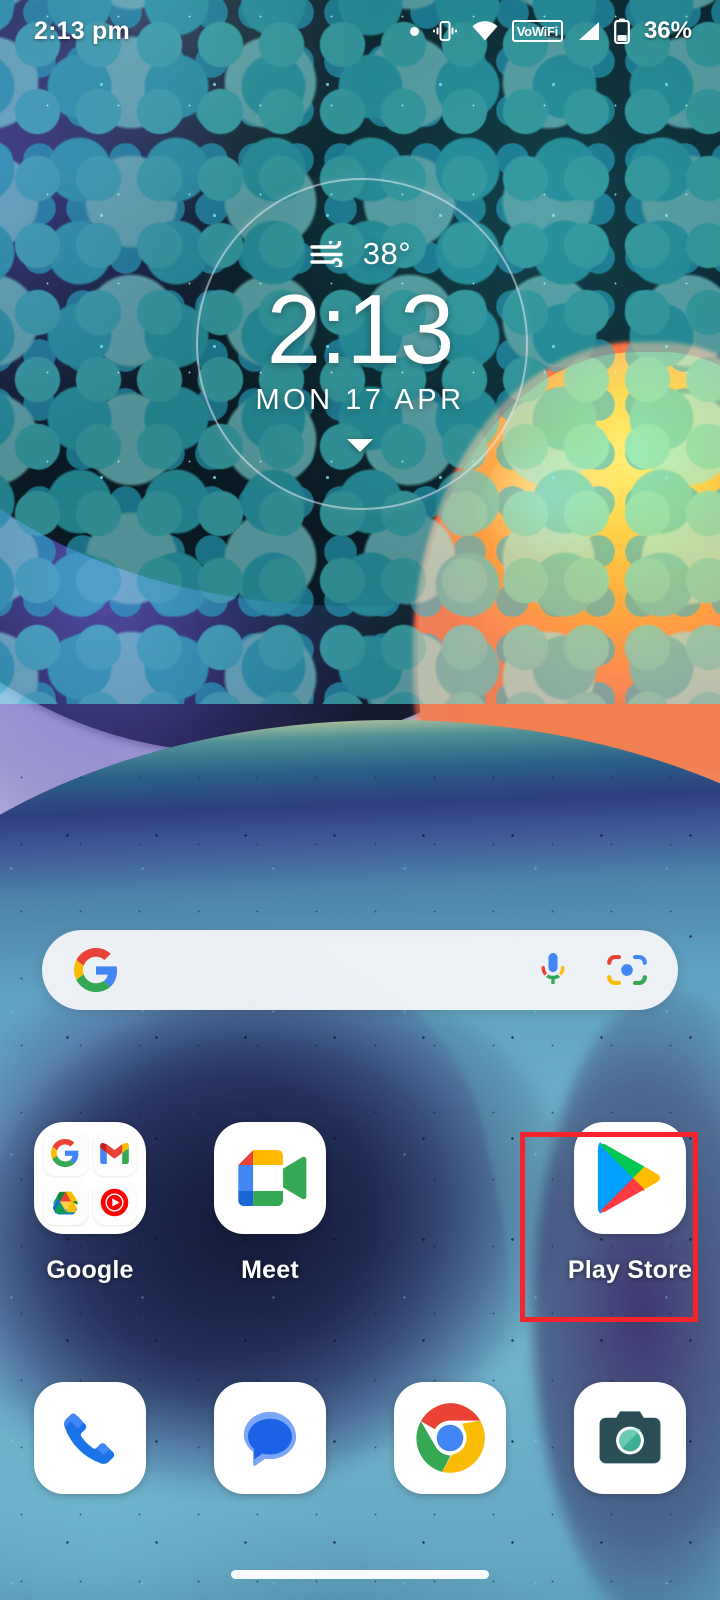 This screenshot has height=1600, width=720. I want to click on youtube-icon, so click(114, 1202).